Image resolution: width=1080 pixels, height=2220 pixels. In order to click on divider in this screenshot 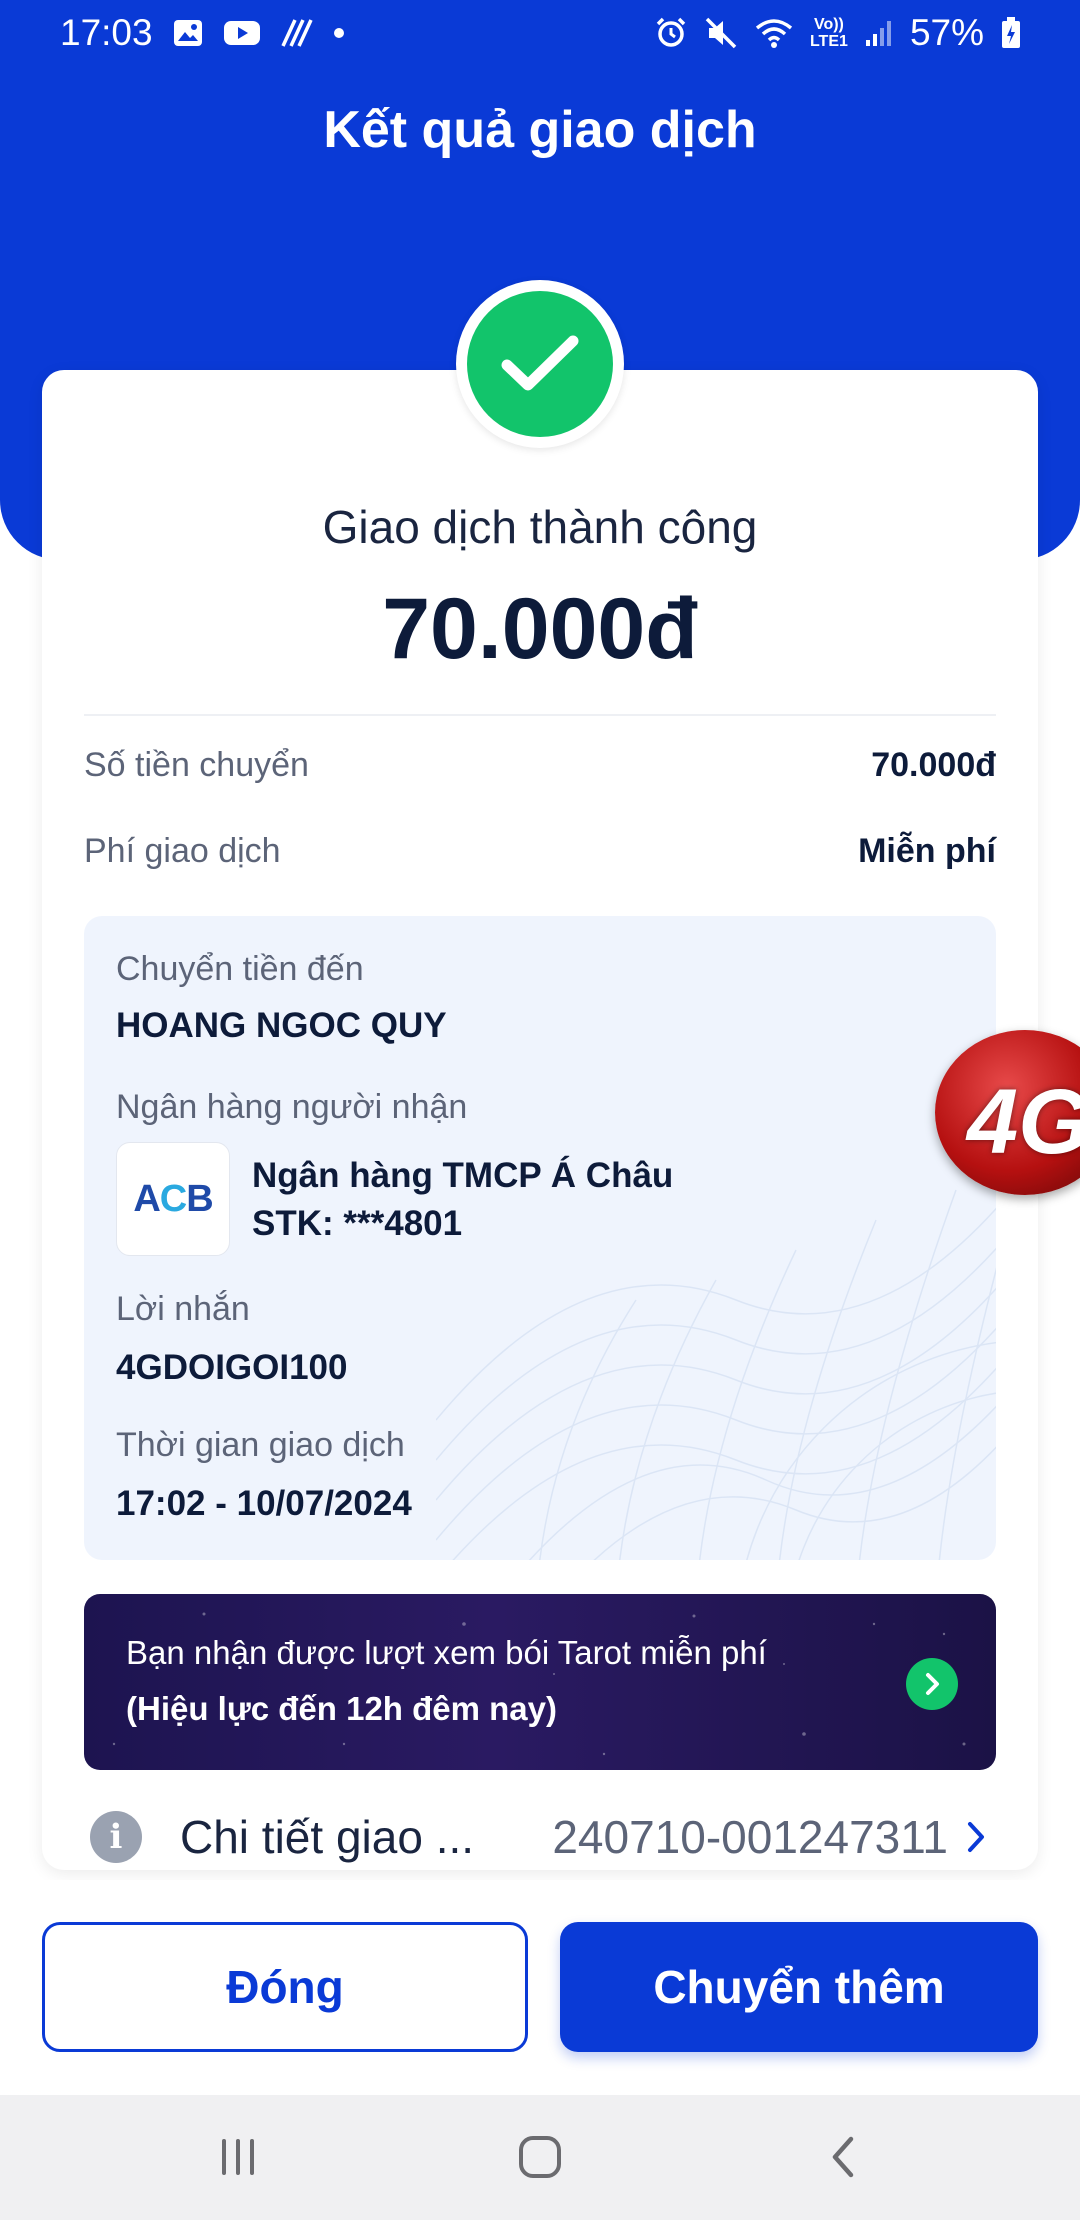, I will do `click(540, 715)`.